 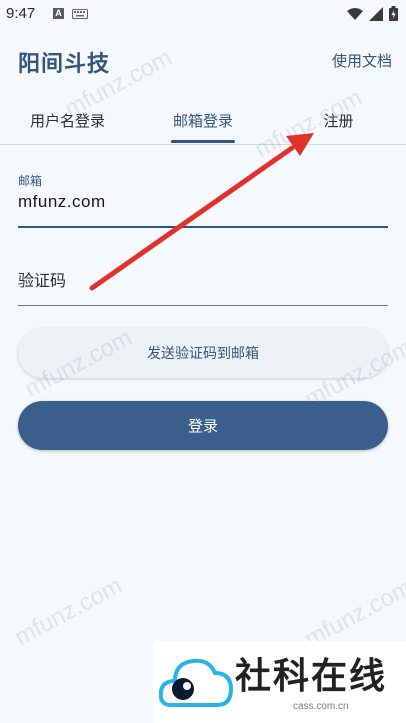 What do you see at coordinates (311, 676) in the screenshot?
I see `logo-text: 社科在线` at bounding box center [311, 676].